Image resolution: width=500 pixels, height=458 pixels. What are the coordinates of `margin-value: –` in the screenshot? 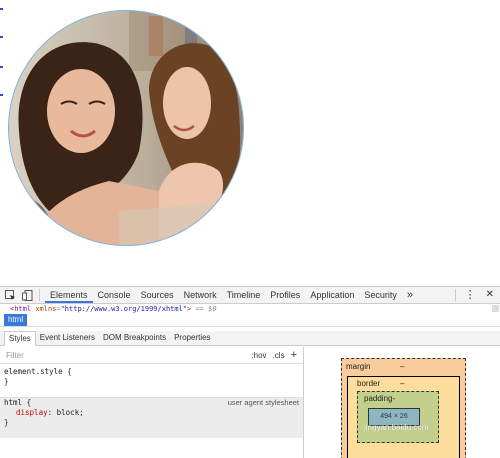 It's located at (402, 366).